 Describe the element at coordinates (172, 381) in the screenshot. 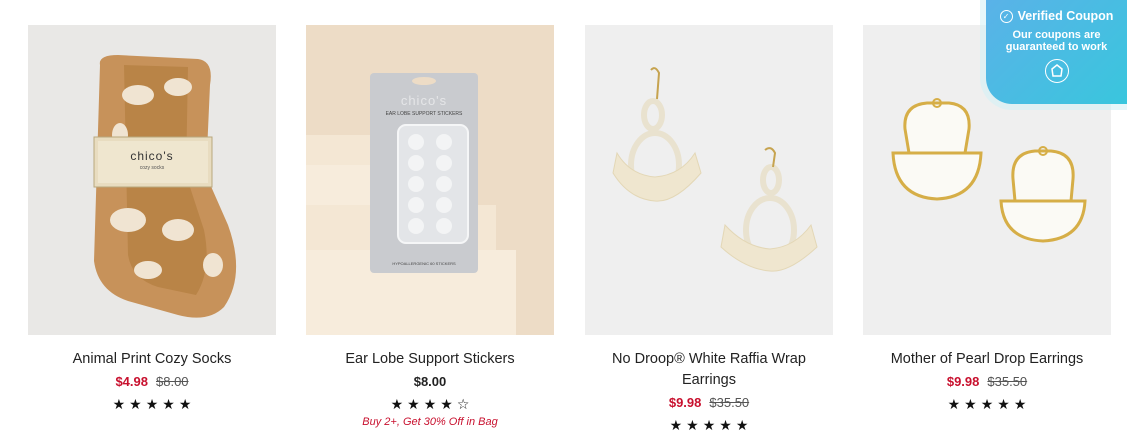

I see `original-price: $8.00` at that location.